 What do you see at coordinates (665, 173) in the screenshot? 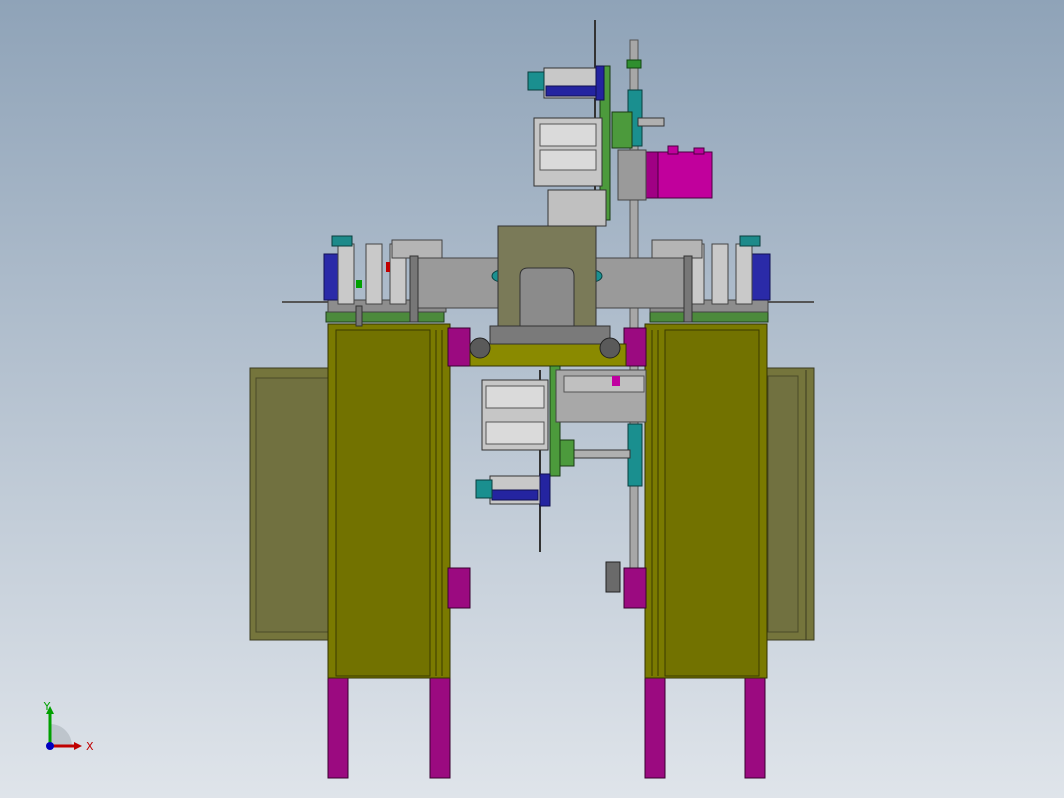
I see `upper-motor` at bounding box center [665, 173].